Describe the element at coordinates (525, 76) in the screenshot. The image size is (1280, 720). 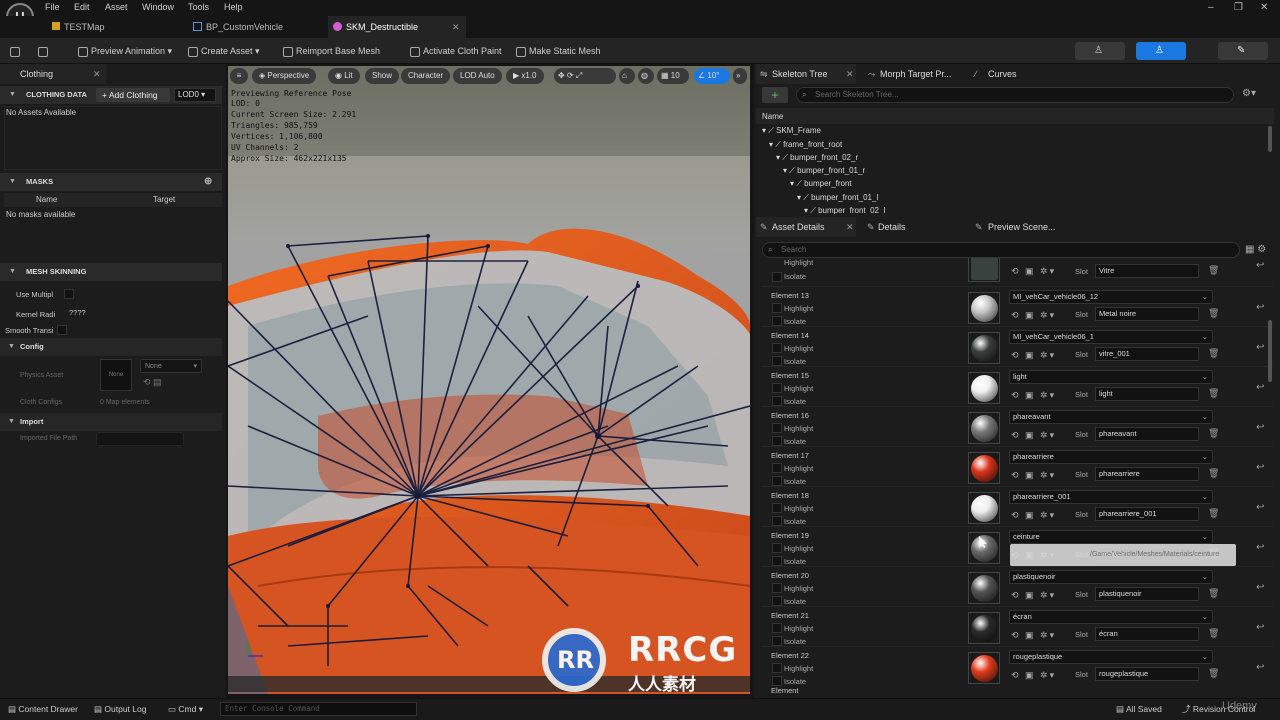
I see `playback-speed-button: ▶ x1.0` at that location.